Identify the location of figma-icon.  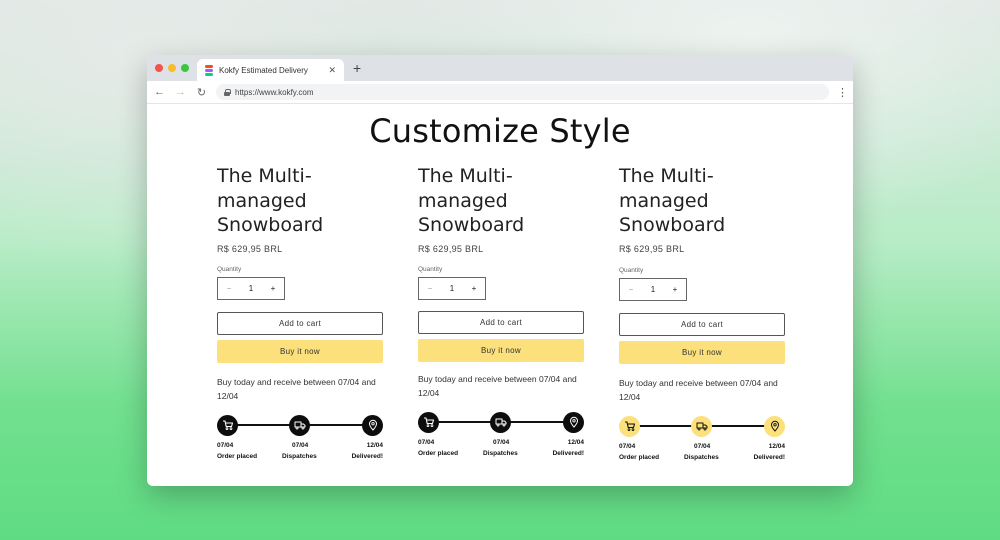
(209, 70).